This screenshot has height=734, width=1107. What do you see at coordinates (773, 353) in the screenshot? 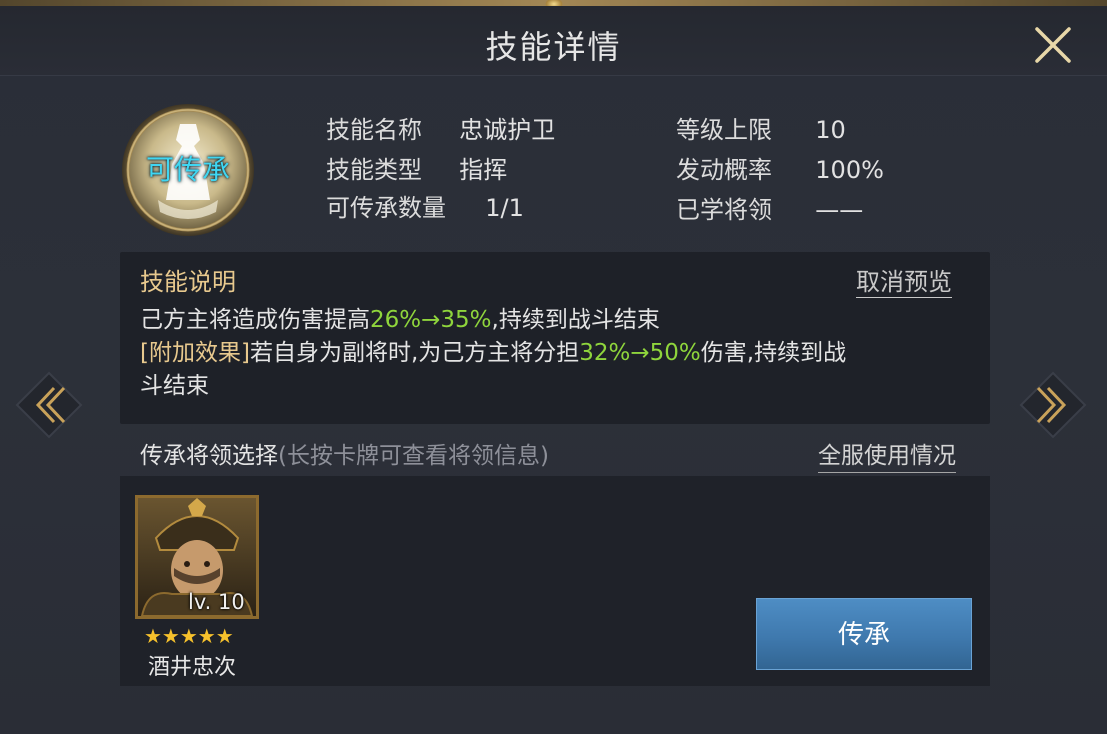
I see `description-text: 伤害,持续到战` at bounding box center [773, 353].